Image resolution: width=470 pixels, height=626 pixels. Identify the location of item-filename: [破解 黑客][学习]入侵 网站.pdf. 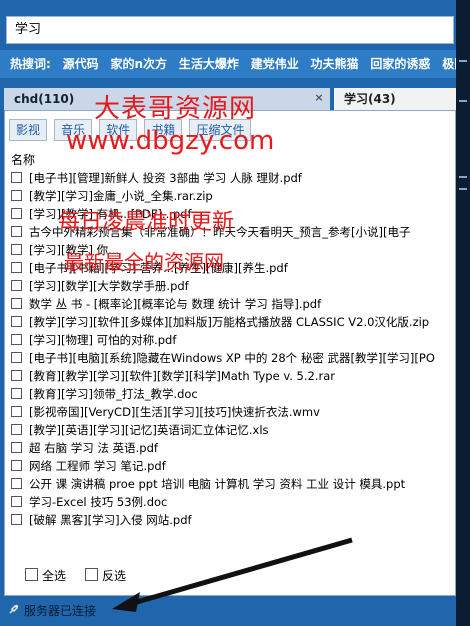
(110, 520).